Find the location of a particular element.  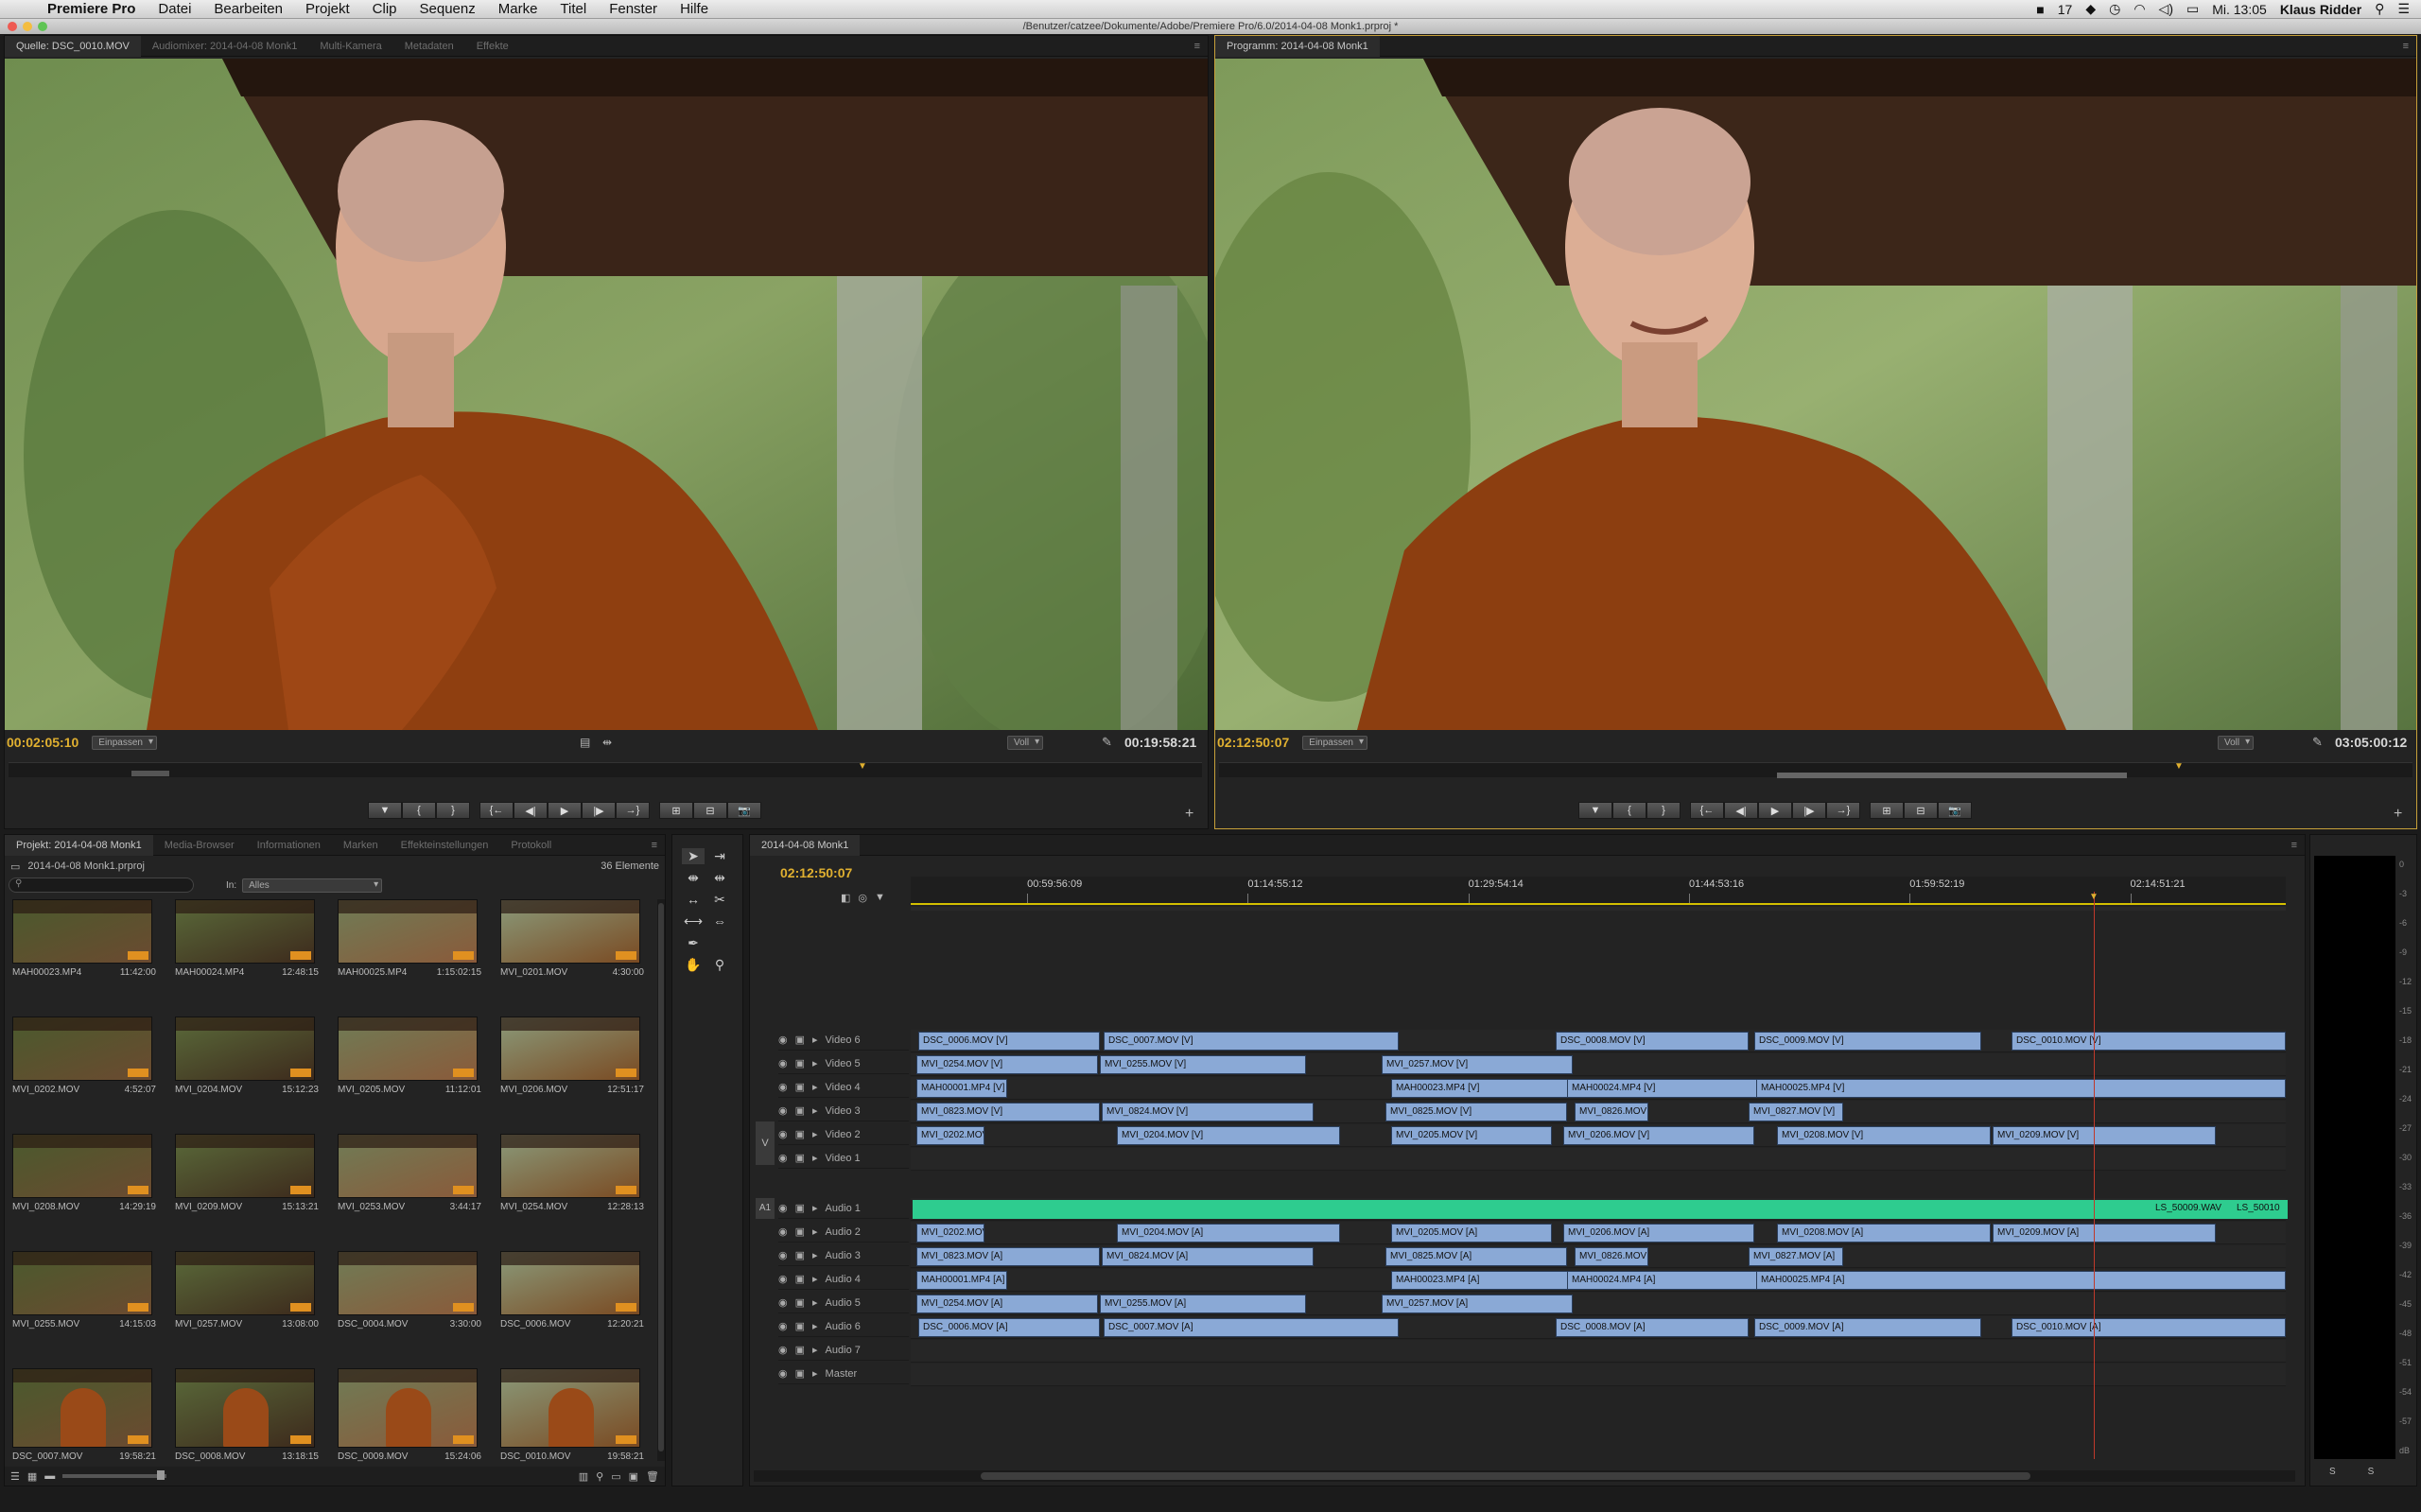

menu-datei: Datei is located at coordinates (174, 9).